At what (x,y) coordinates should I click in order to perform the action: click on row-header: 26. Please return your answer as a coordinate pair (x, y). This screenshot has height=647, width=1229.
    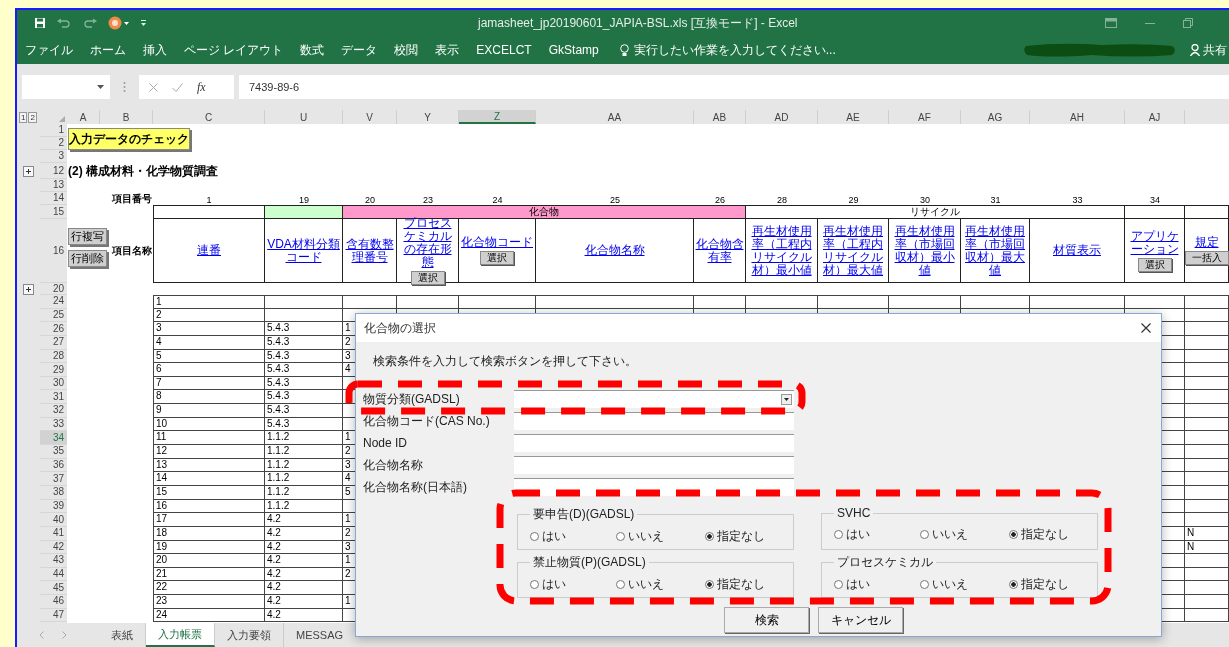
    Looking at the image, I should click on (53, 329).